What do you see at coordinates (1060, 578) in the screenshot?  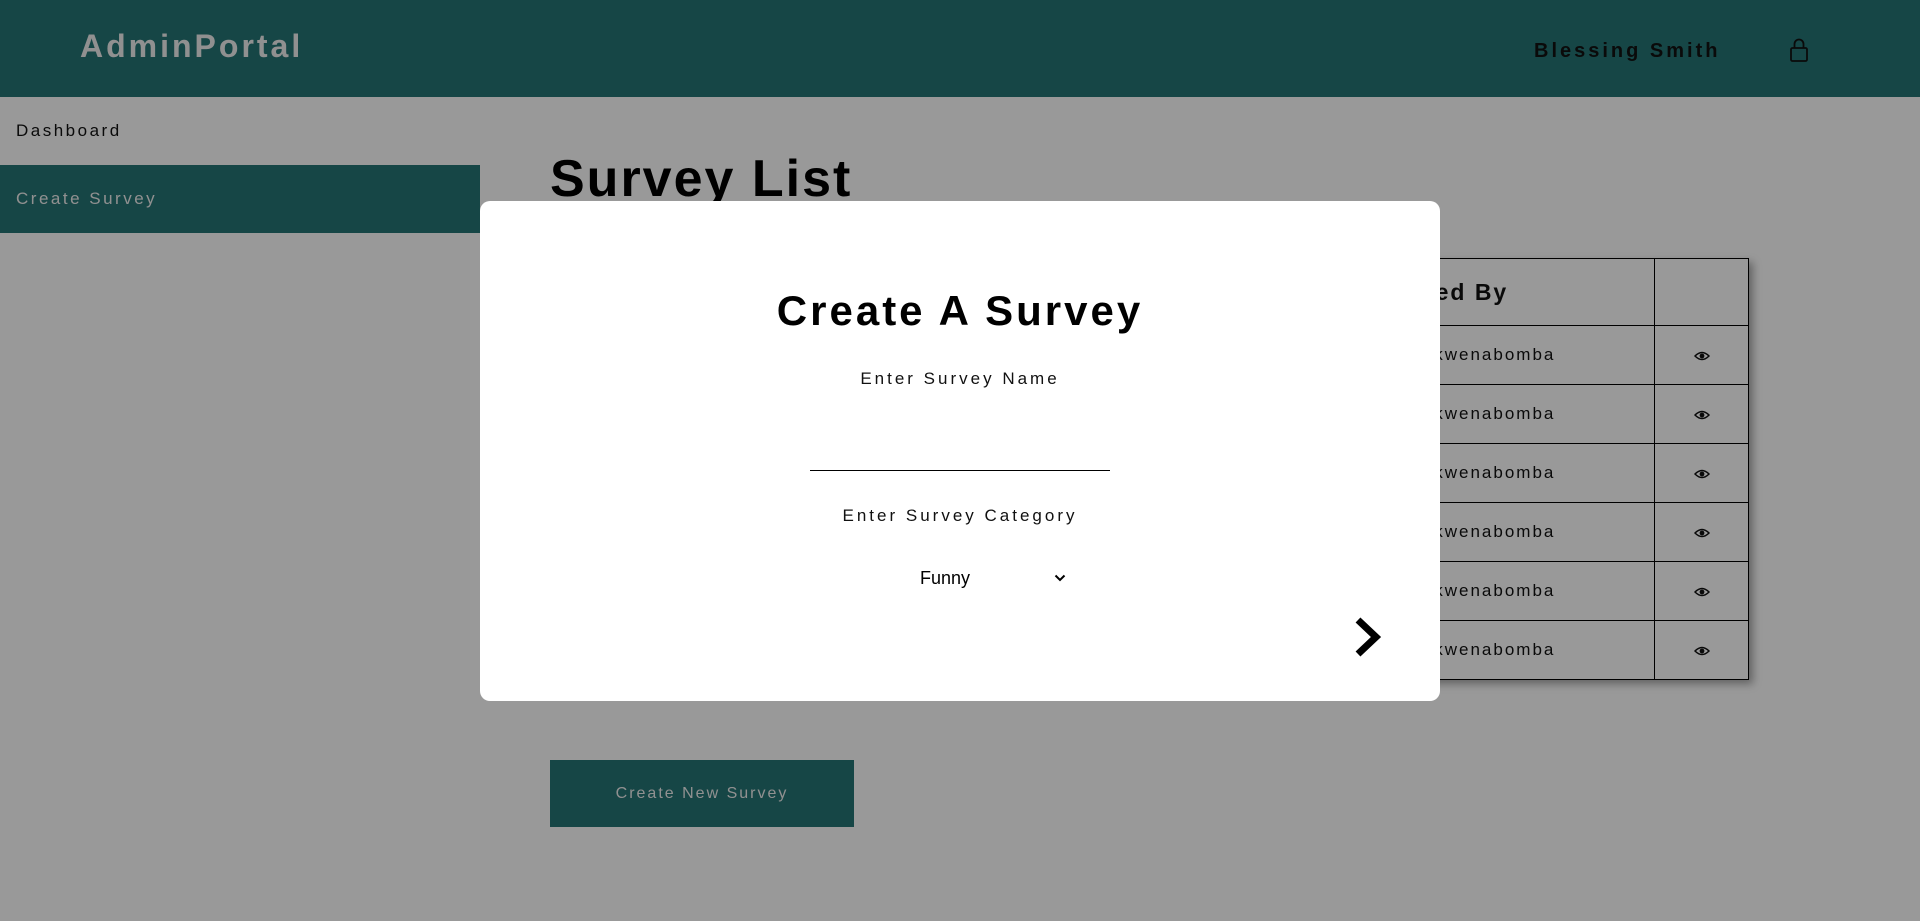 I see `chevron-down-icon` at bounding box center [1060, 578].